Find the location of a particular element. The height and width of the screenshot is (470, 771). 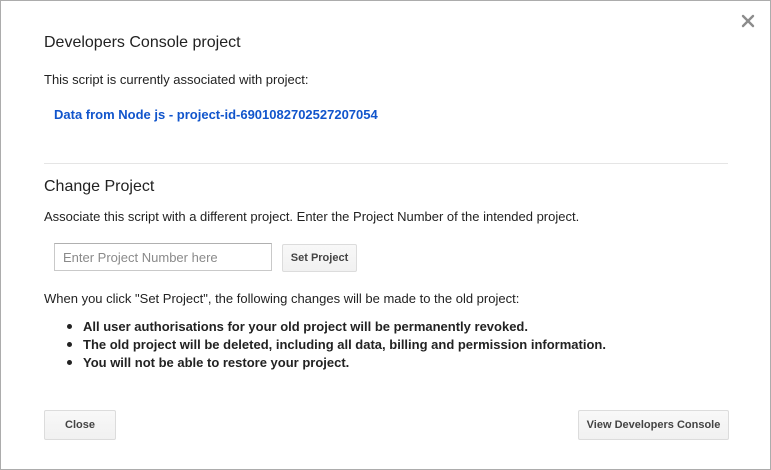

project-number-input is located at coordinates (163, 257).